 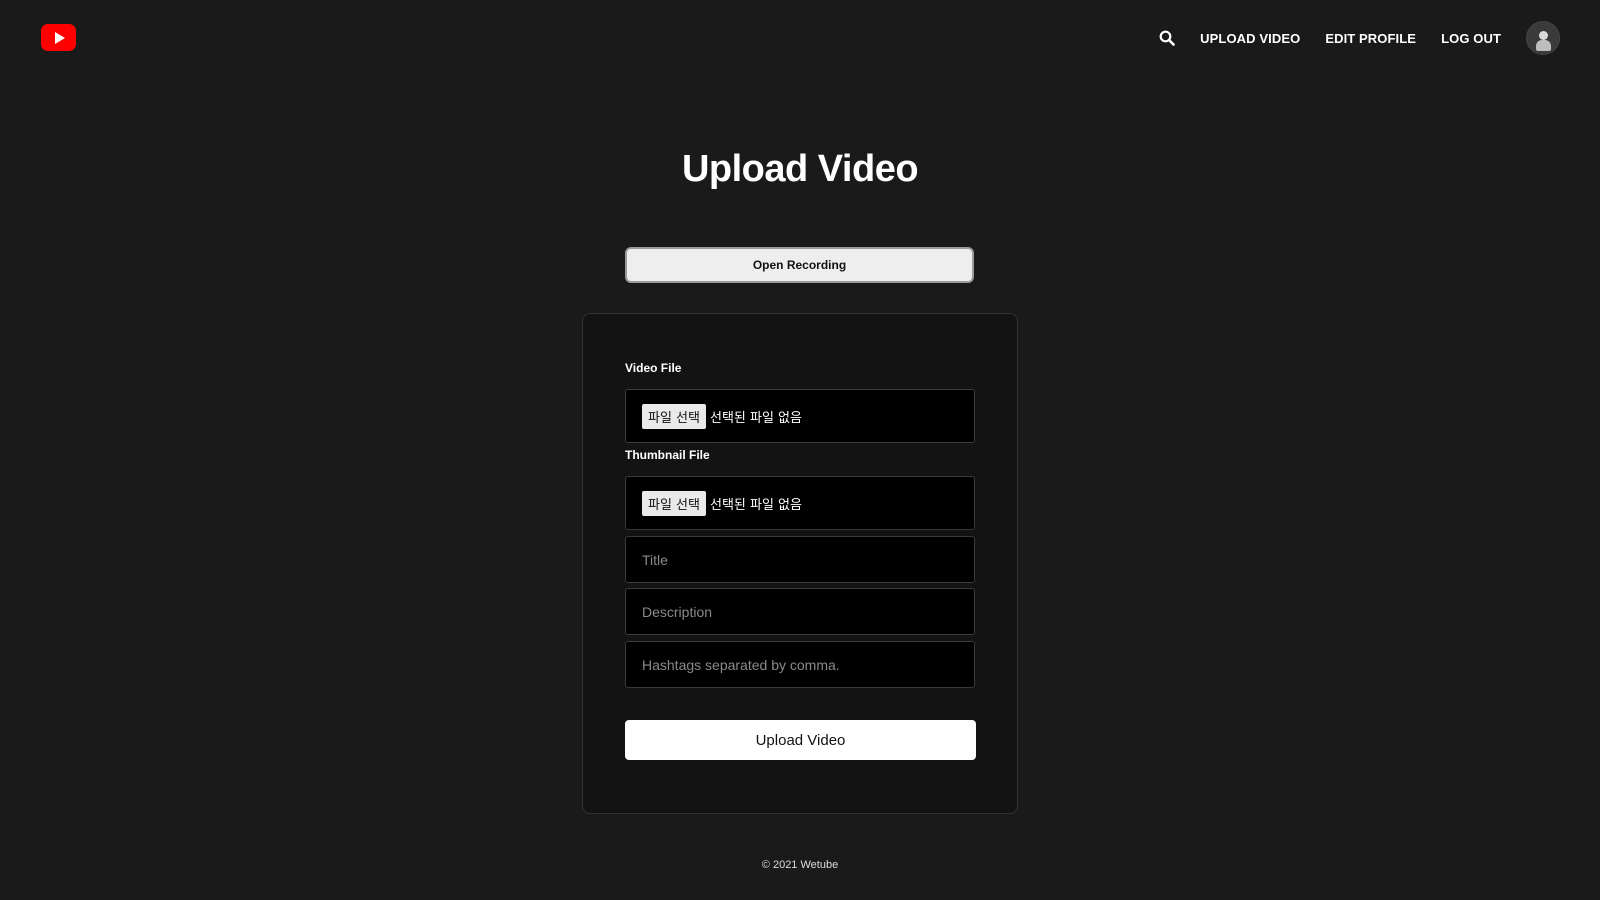 I want to click on title-input, so click(x=800, y=559).